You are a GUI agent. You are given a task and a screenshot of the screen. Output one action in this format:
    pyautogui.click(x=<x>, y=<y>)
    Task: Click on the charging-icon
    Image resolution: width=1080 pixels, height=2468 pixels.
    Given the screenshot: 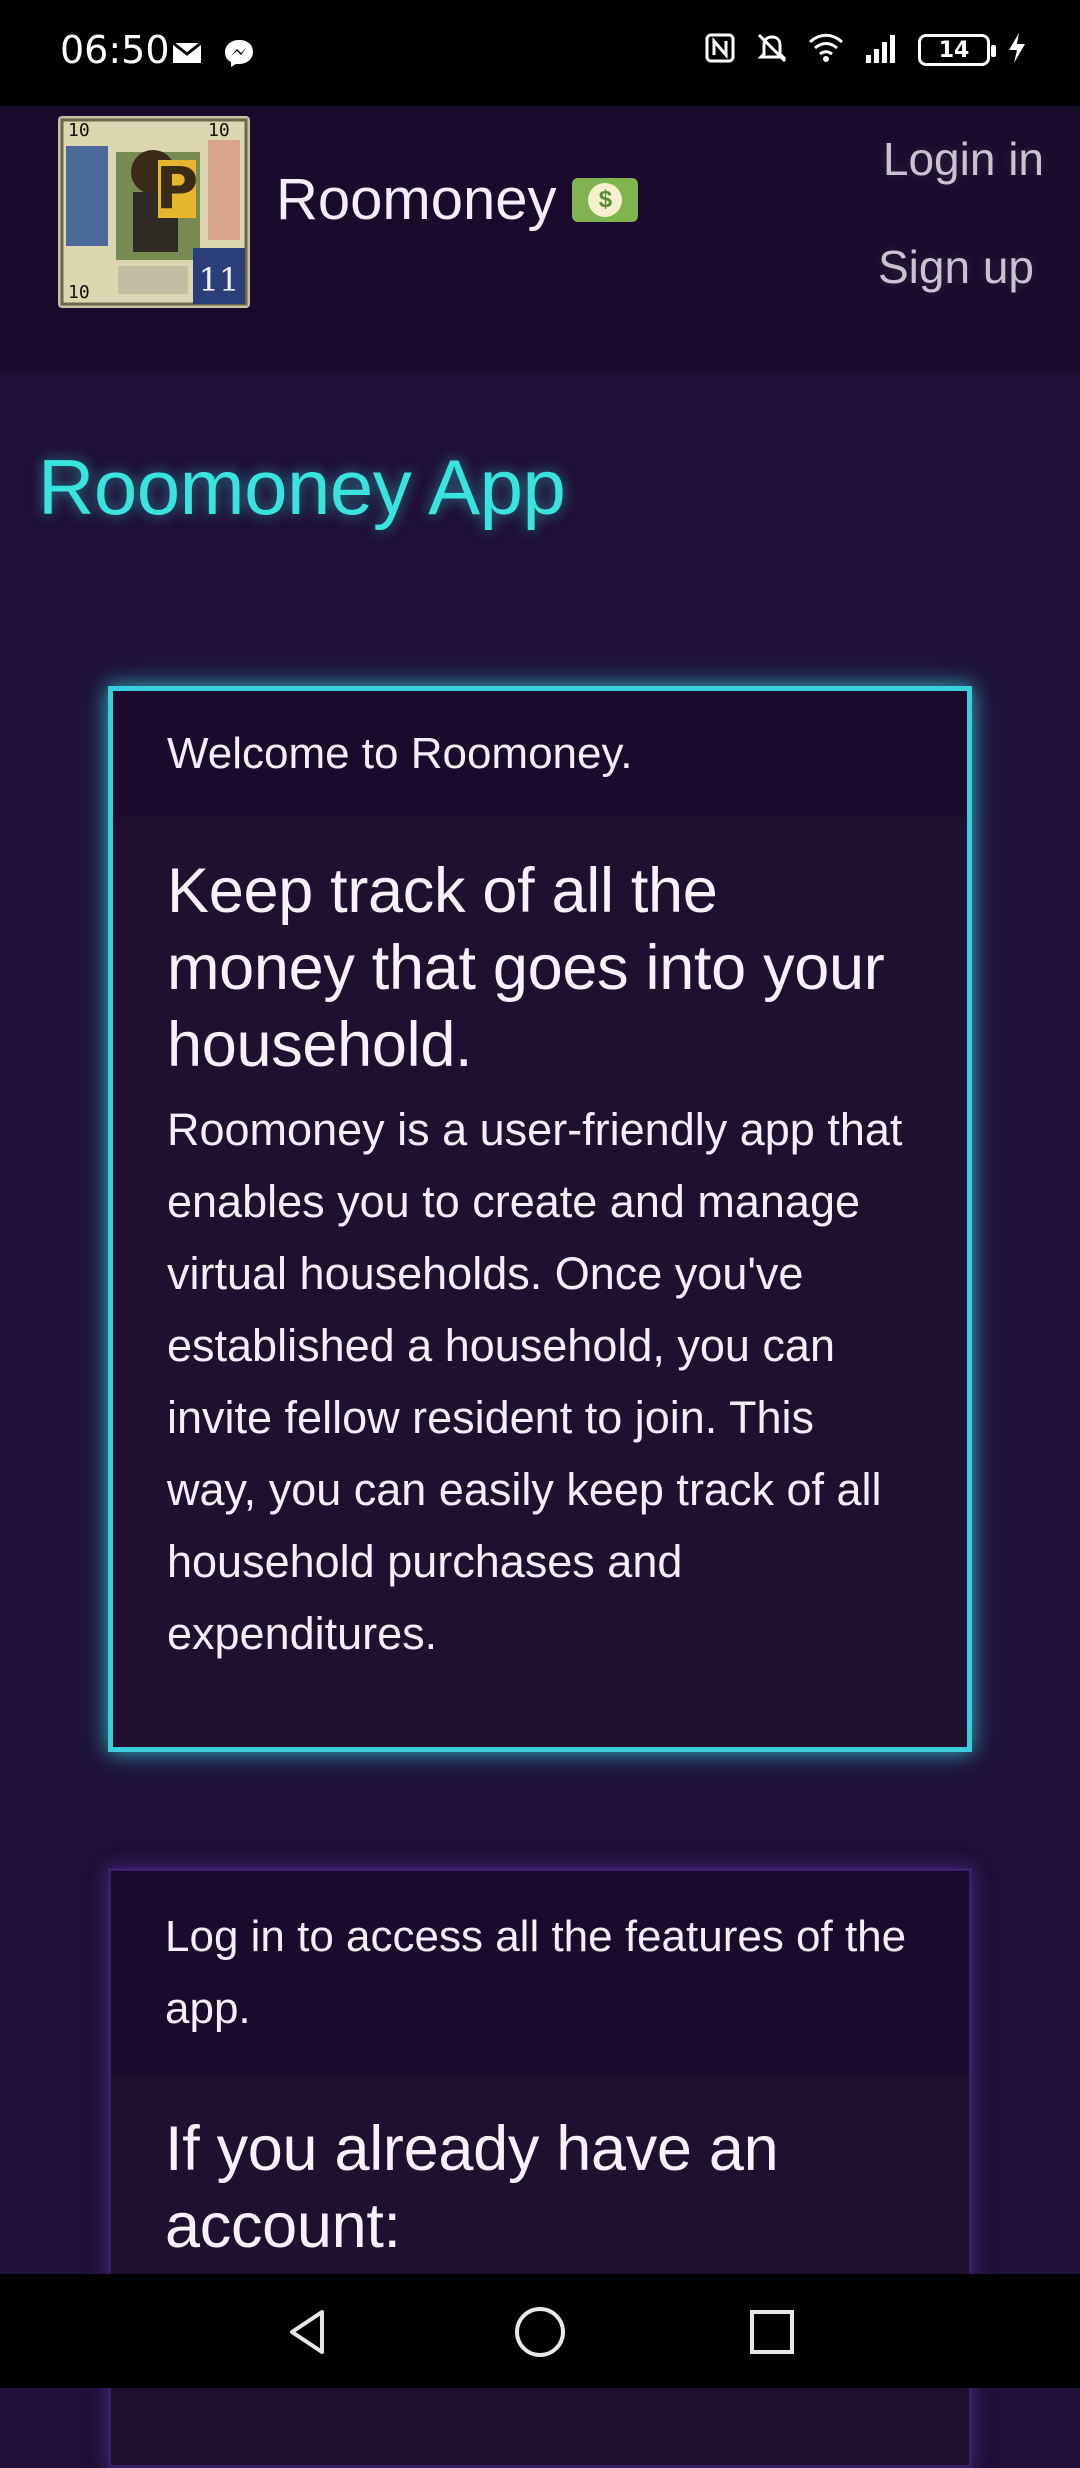 What is the action you would take?
    pyautogui.click(x=1017, y=50)
    